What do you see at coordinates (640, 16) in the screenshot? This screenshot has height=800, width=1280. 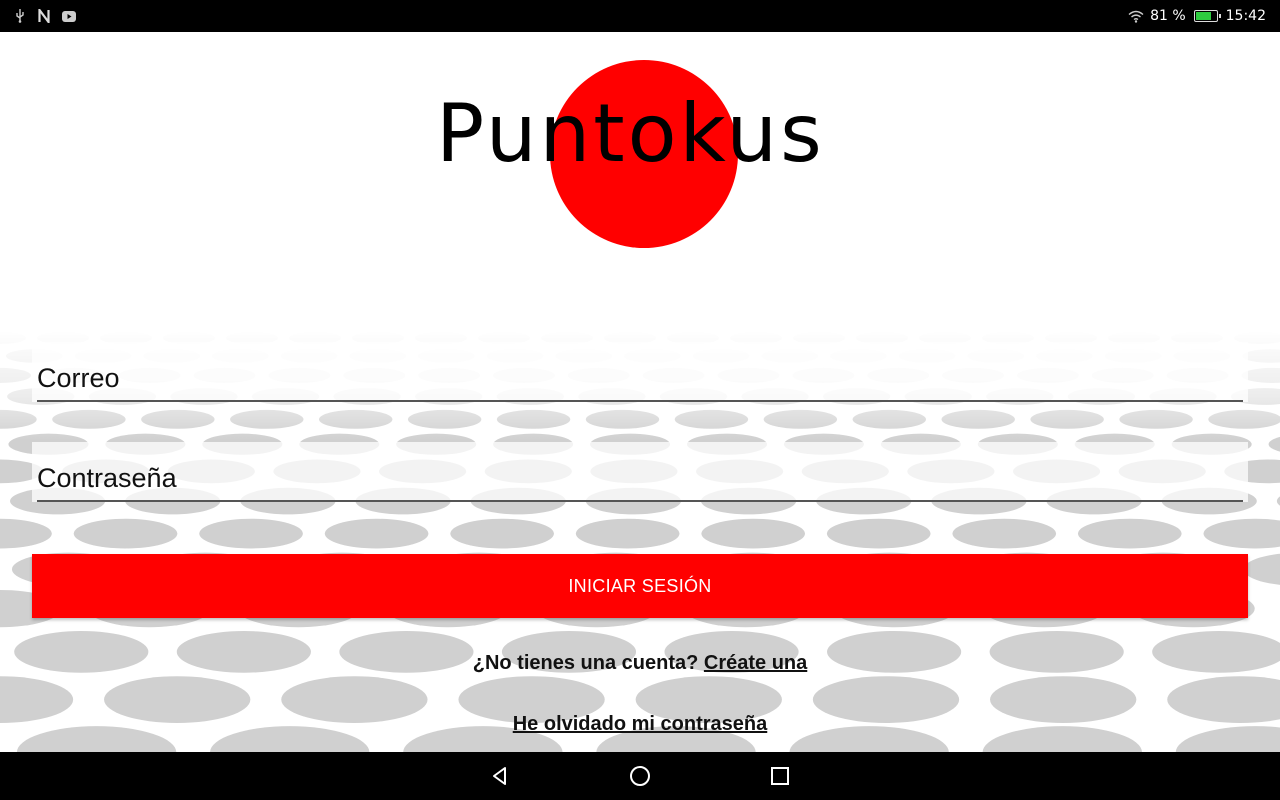 I see `status-bar: 81 % 15:42` at bounding box center [640, 16].